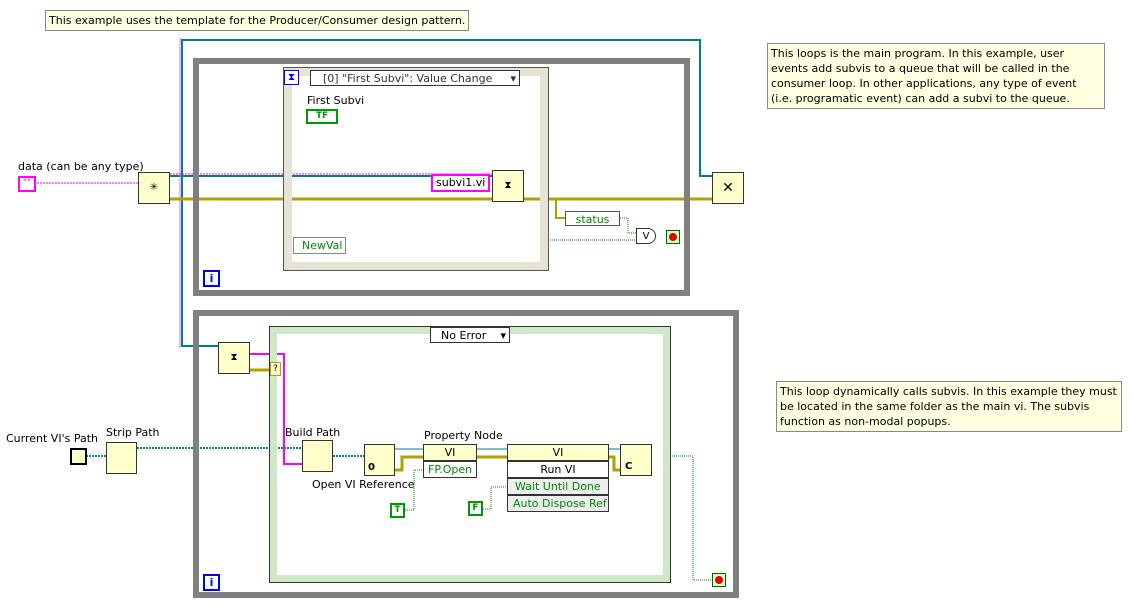 The image size is (1134, 611). I want to click on property-node-header: VI, so click(450, 452).